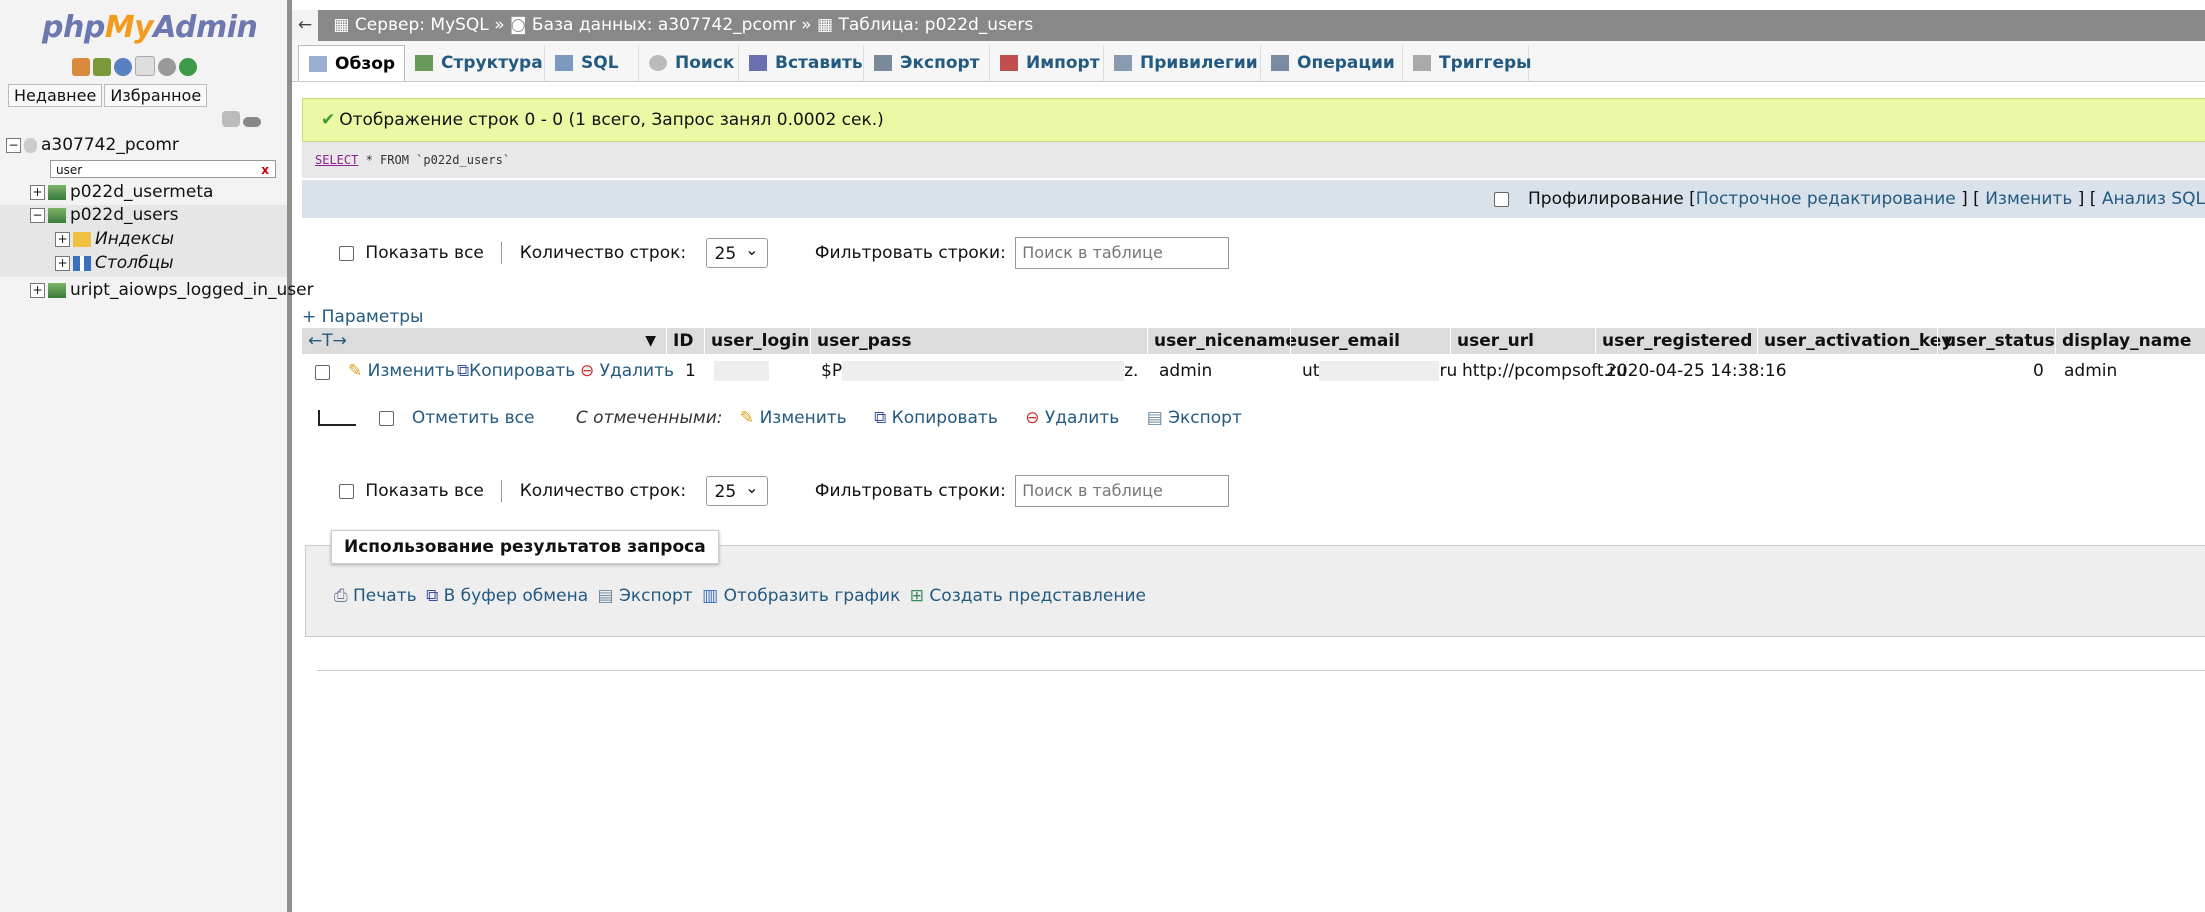  What do you see at coordinates (322, 372) in the screenshot?
I see `row-checkbox` at bounding box center [322, 372].